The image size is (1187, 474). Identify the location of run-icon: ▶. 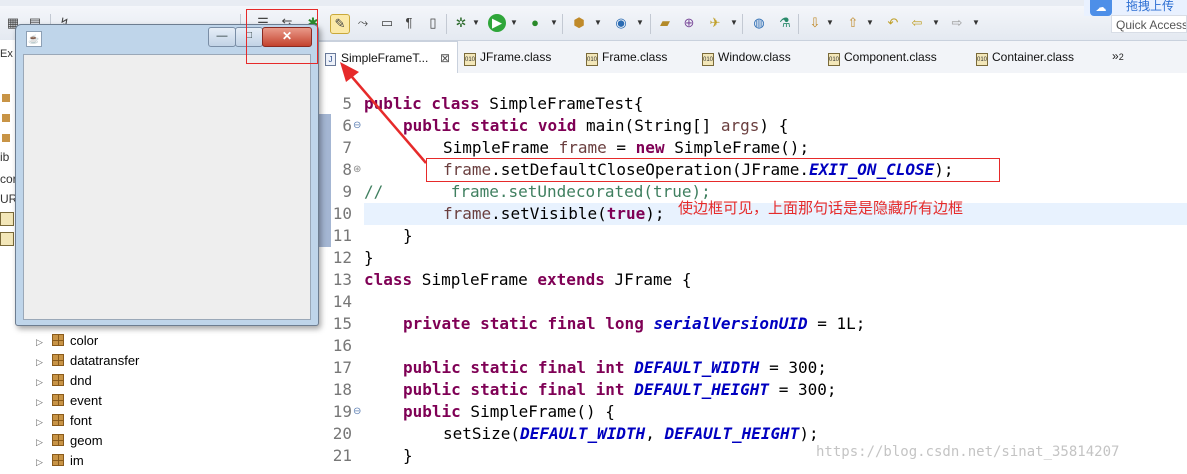
(497, 23).